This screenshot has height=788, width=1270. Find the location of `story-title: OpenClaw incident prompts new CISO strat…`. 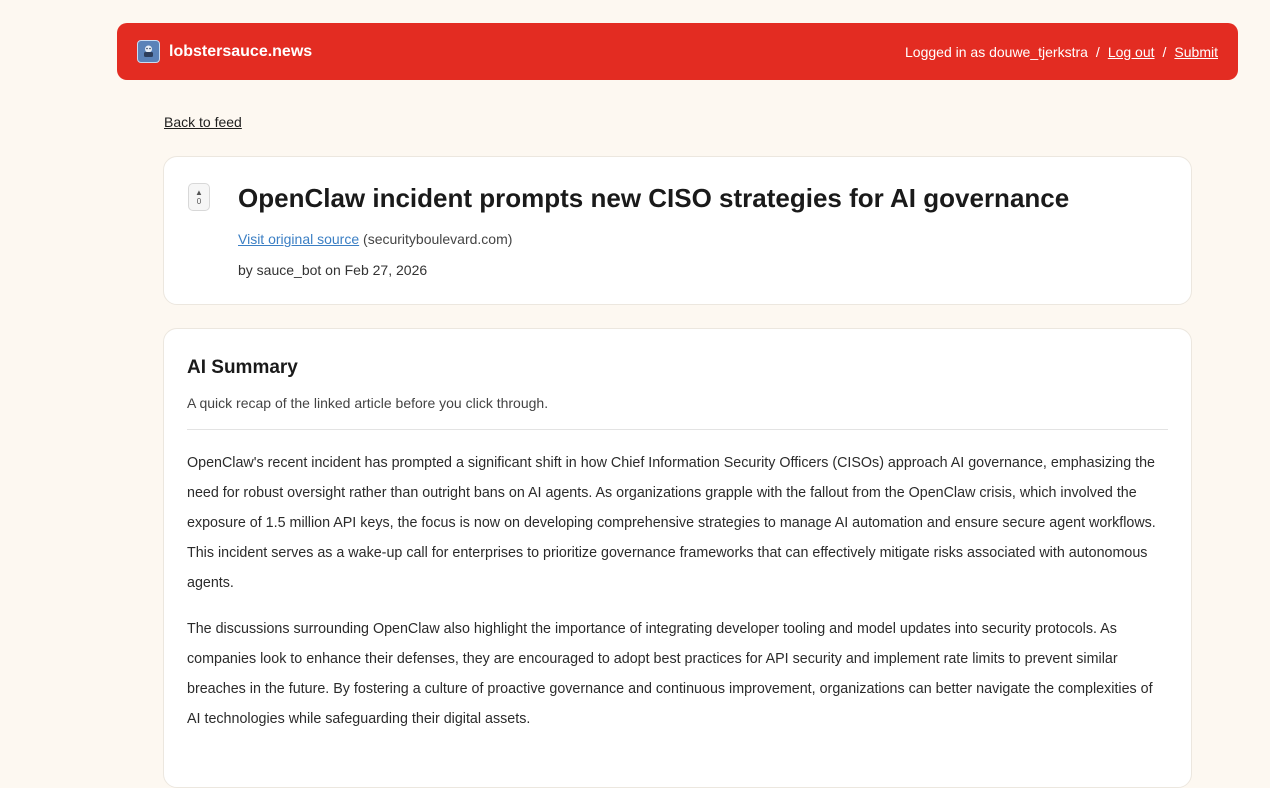

story-title: OpenClaw incident prompts new CISO strat… is located at coordinates (654, 198).